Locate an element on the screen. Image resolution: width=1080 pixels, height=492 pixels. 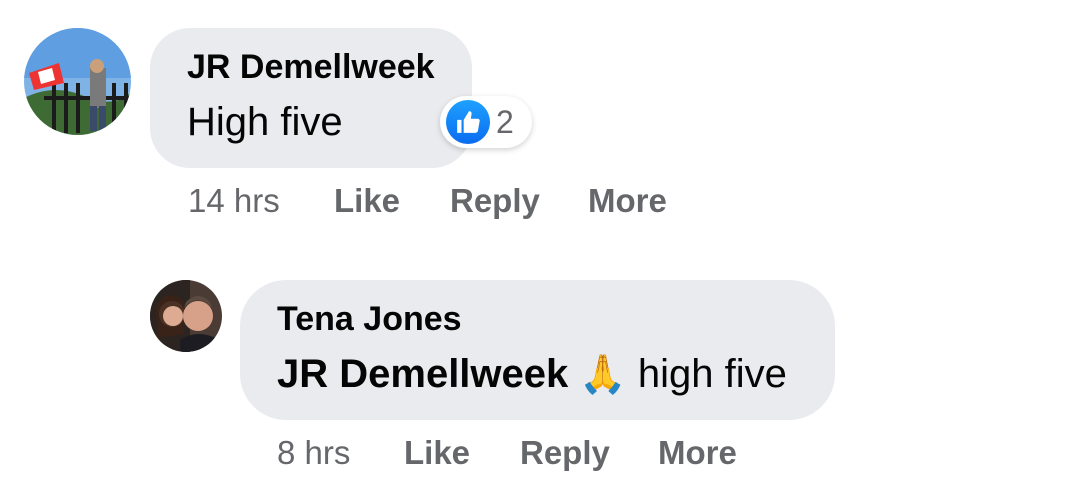
comment-text-row: JR Demellweek 🙏 high five is located at coordinates (532, 374).